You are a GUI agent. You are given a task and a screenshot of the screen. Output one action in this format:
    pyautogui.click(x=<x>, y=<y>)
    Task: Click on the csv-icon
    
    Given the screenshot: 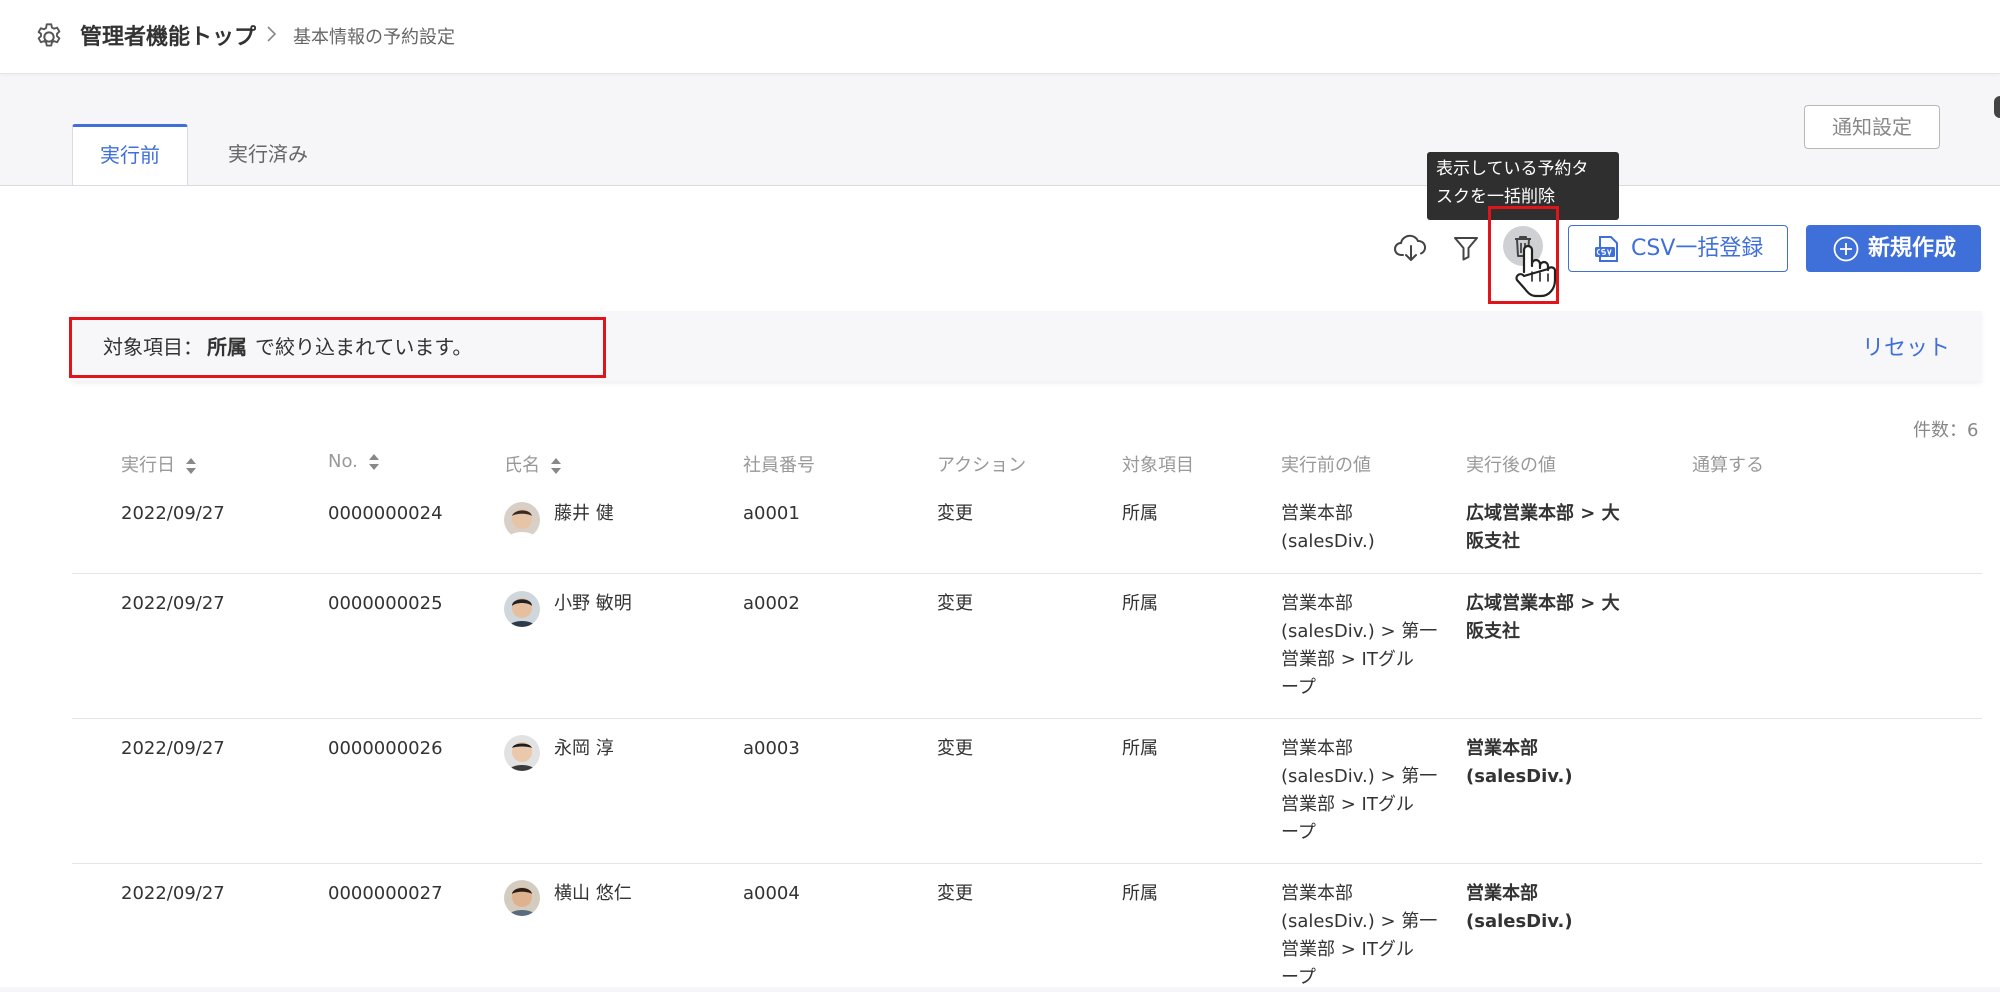 What is the action you would take?
    pyautogui.click(x=1606, y=249)
    